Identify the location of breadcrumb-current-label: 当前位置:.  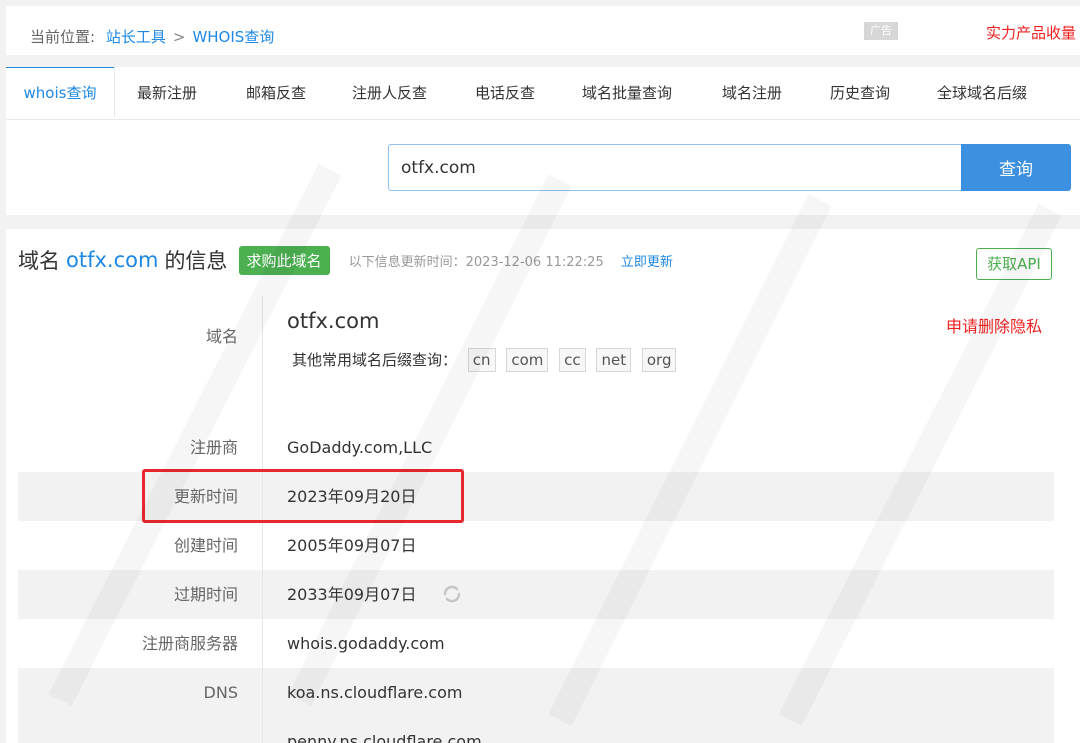
(63, 37).